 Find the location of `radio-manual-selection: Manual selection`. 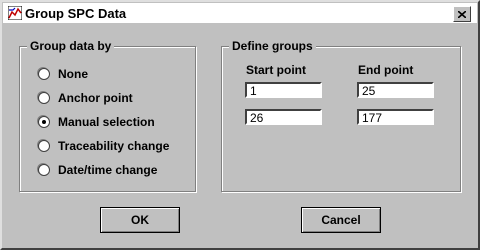

radio-manual-selection: Manual selection is located at coordinates (96, 122).